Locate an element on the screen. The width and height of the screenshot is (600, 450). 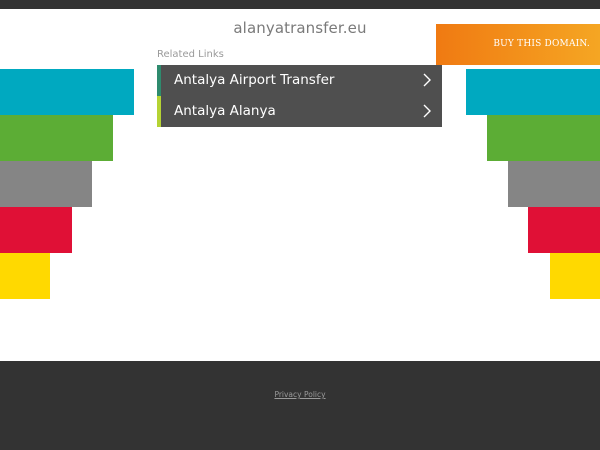
left-bar-gray is located at coordinates (46, 184).